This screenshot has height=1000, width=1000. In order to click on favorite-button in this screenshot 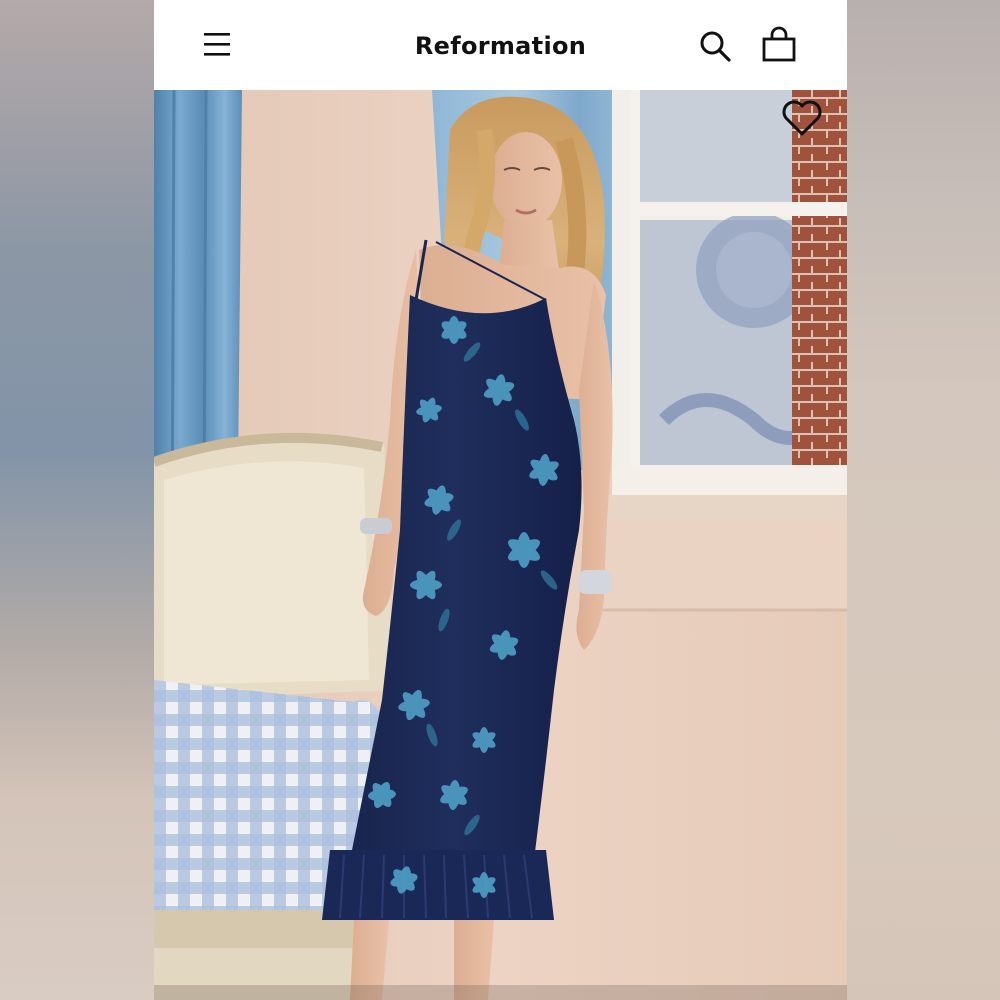, I will do `click(802, 118)`.